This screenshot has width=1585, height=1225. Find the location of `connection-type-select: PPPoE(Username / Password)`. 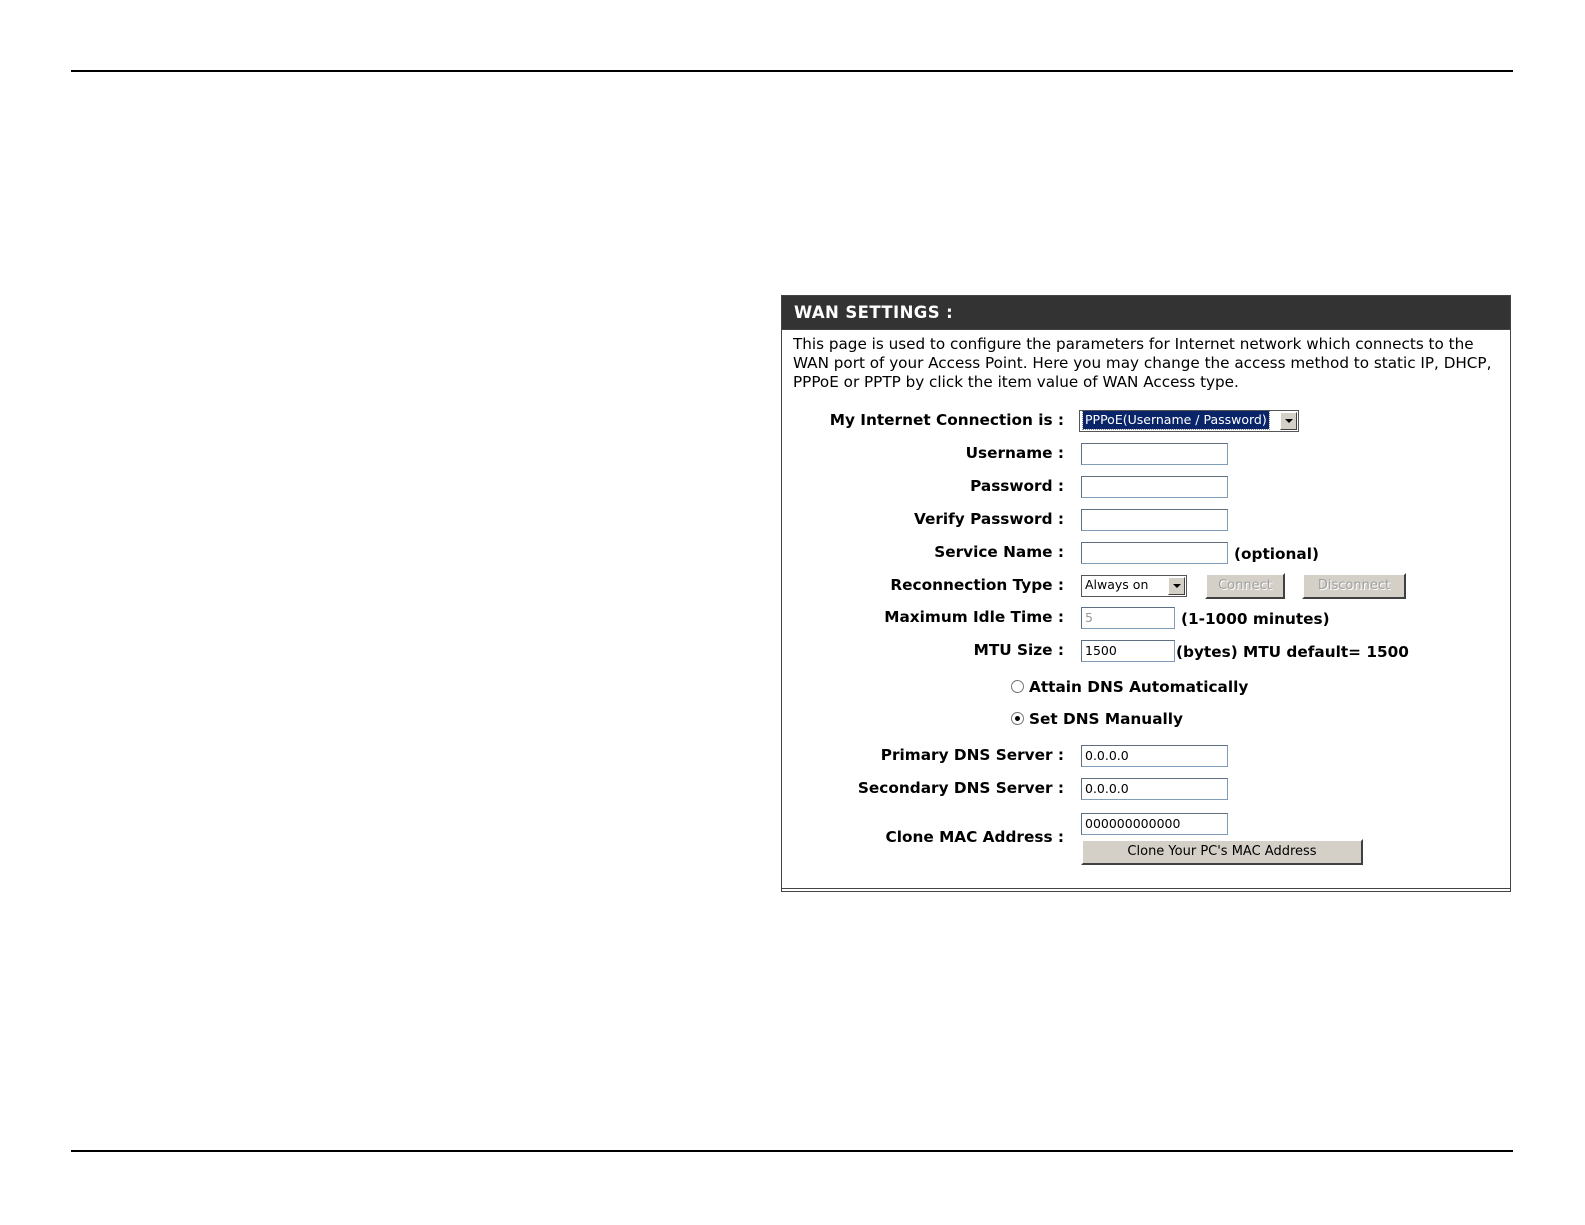

connection-type-select: PPPoE(Username / Password) is located at coordinates (1189, 421).